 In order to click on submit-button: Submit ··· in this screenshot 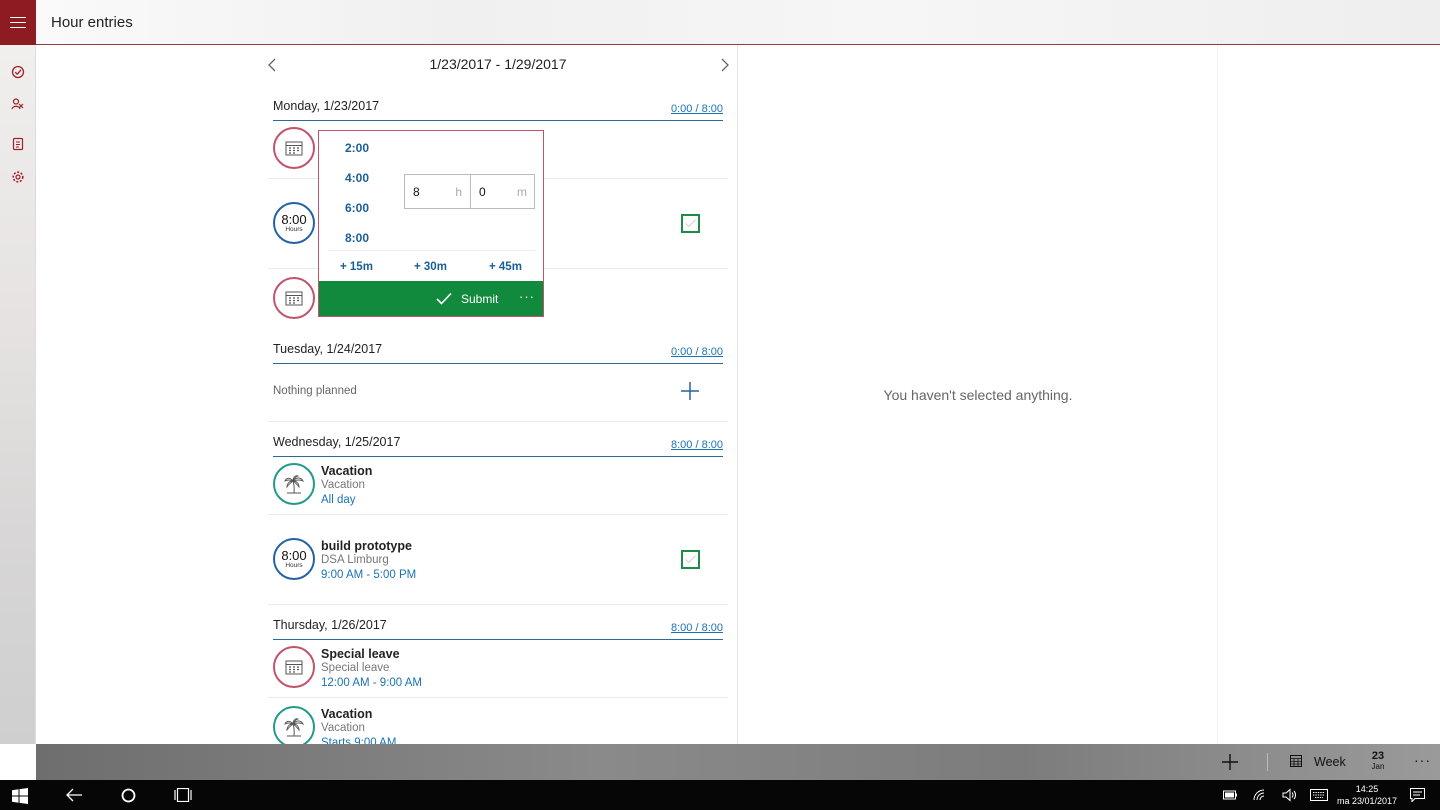, I will do `click(431, 298)`.